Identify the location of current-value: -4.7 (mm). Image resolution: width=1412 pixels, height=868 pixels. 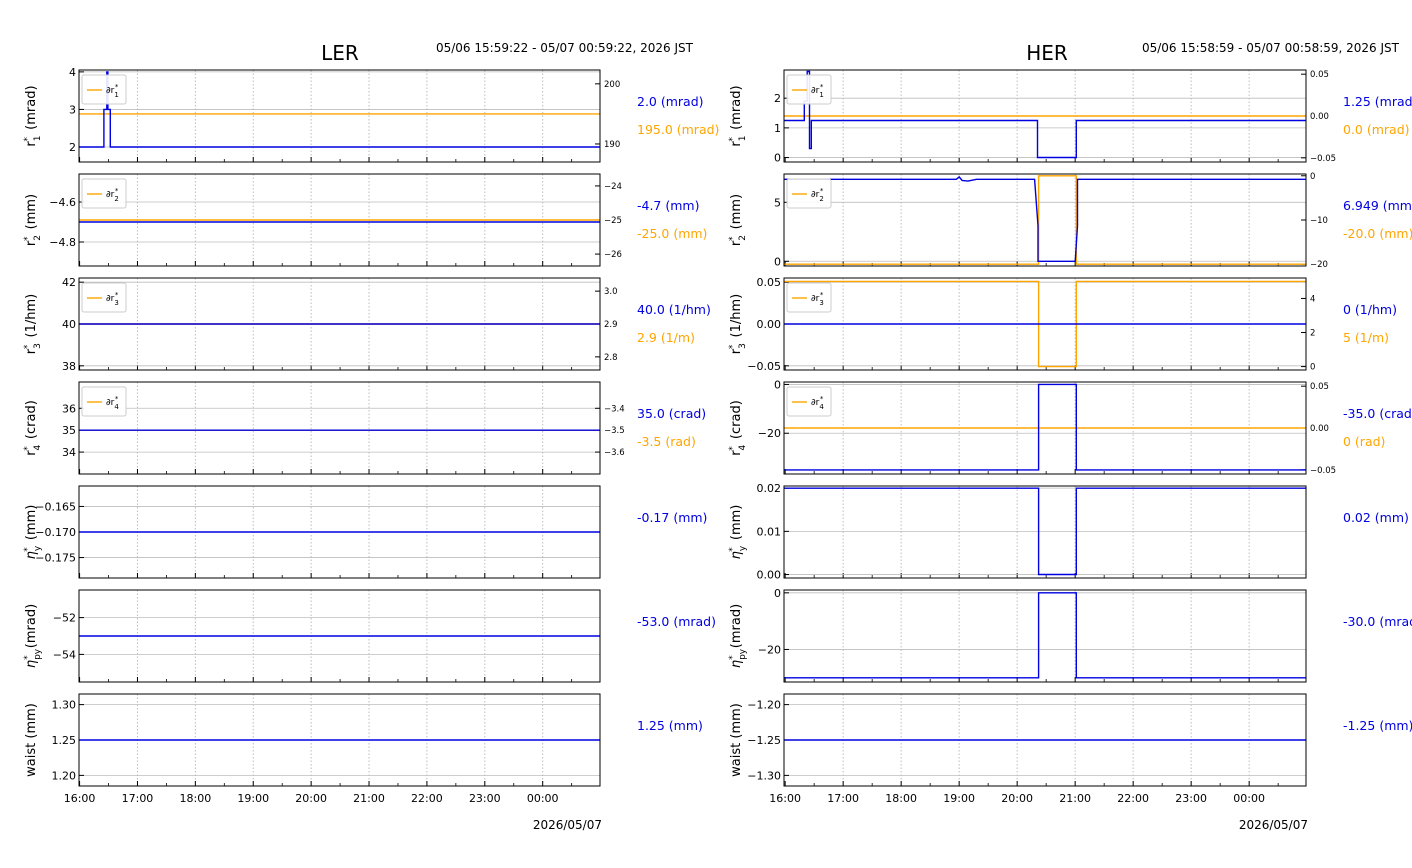
(668, 205).